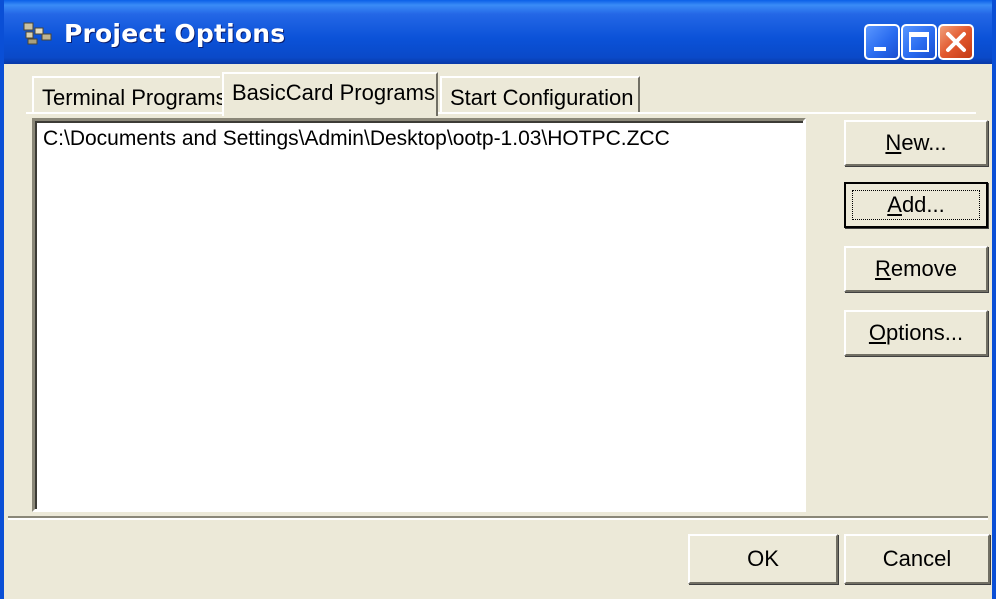 The image size is (996, 599). I want to click on close-icon, so click(956, 42).